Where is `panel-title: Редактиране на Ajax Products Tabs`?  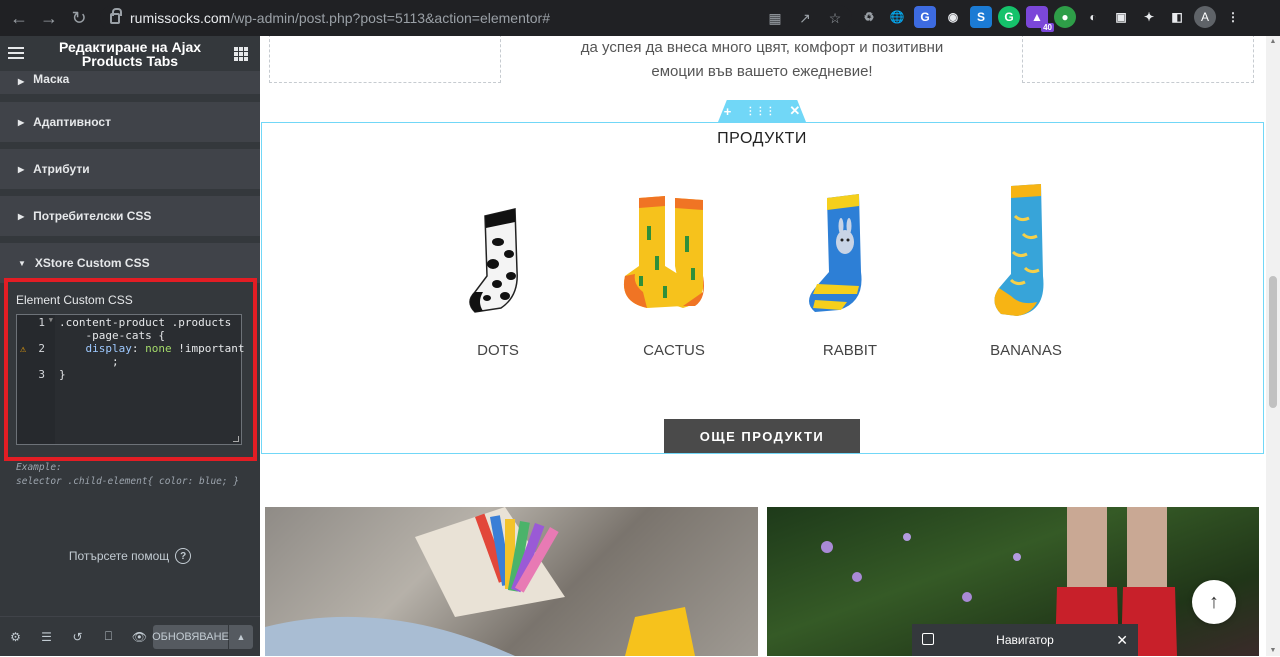 panel-title: Редактиране на Ajax Products Tabs is located at coordinates (130, 53).